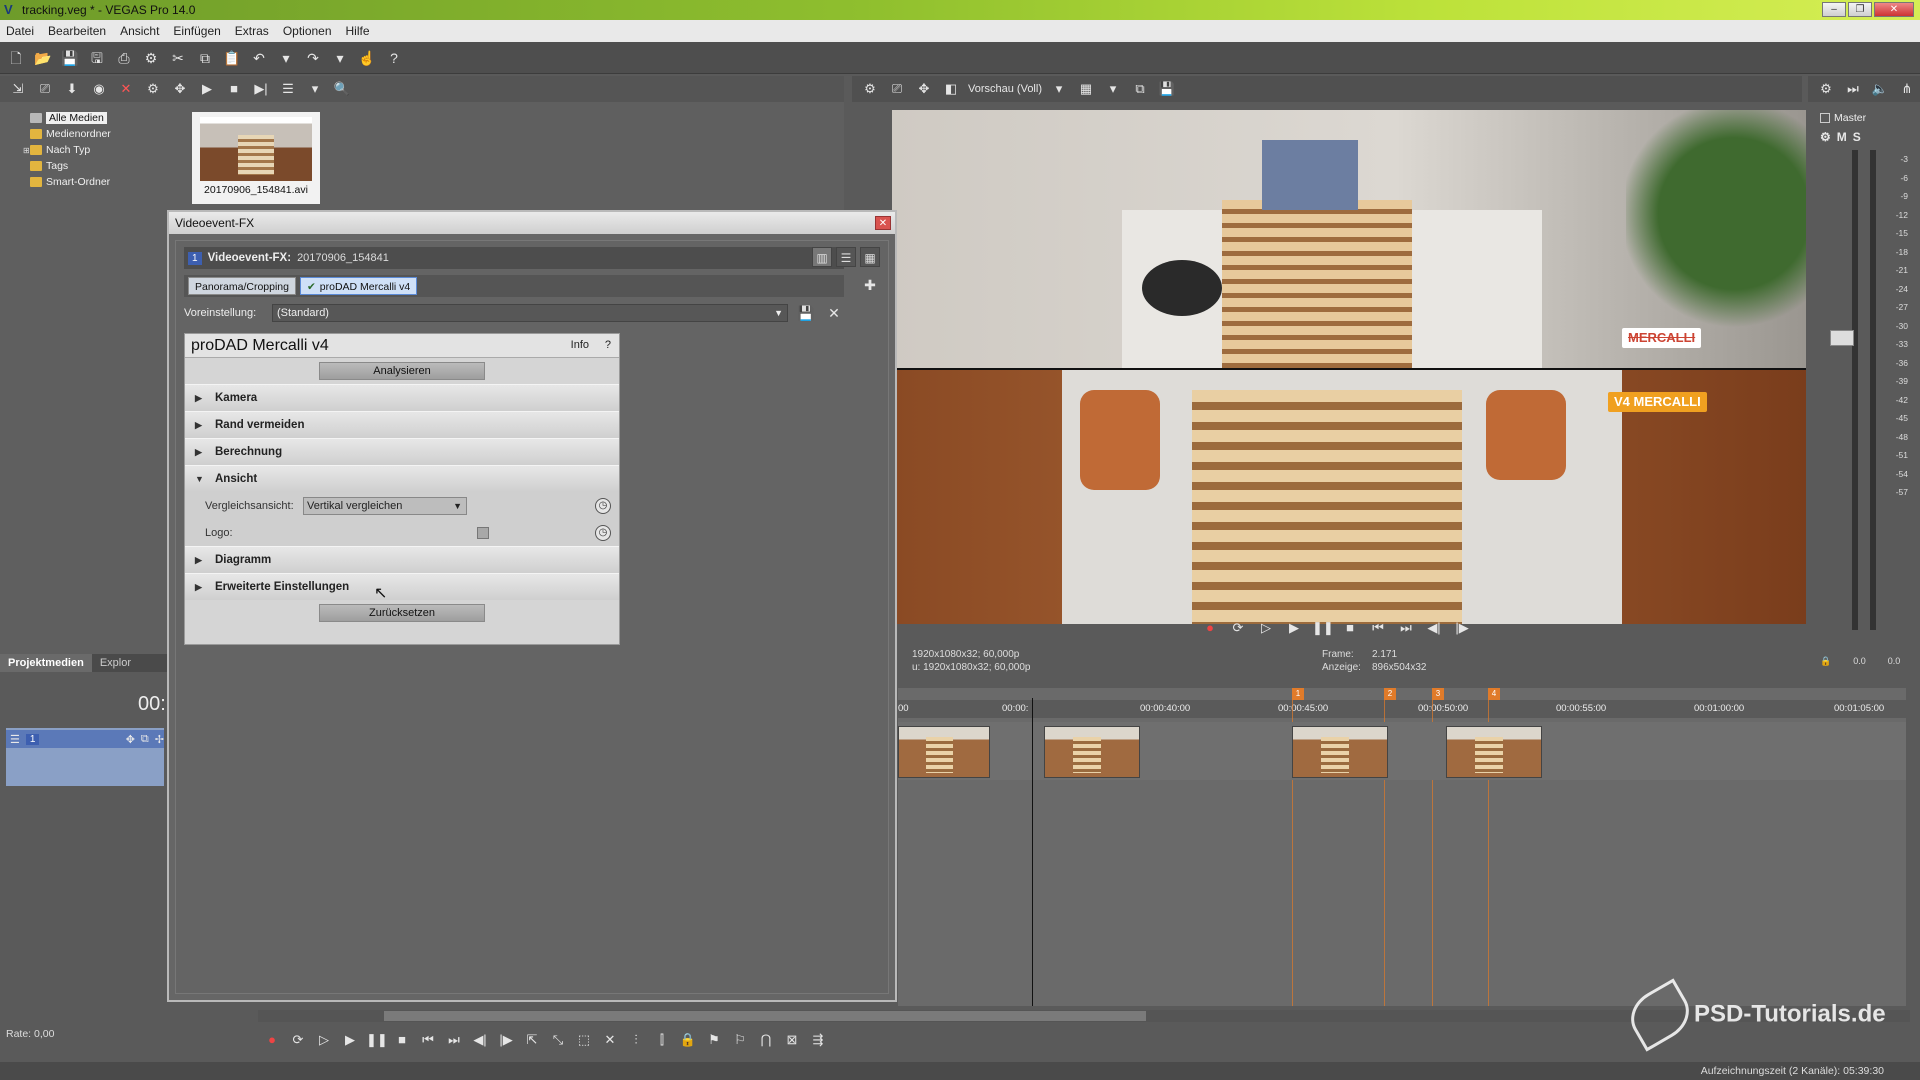  Describe the element at coordinates (806, 313) in the screenshot. I see `save-preset-icon: 💾` at that location.